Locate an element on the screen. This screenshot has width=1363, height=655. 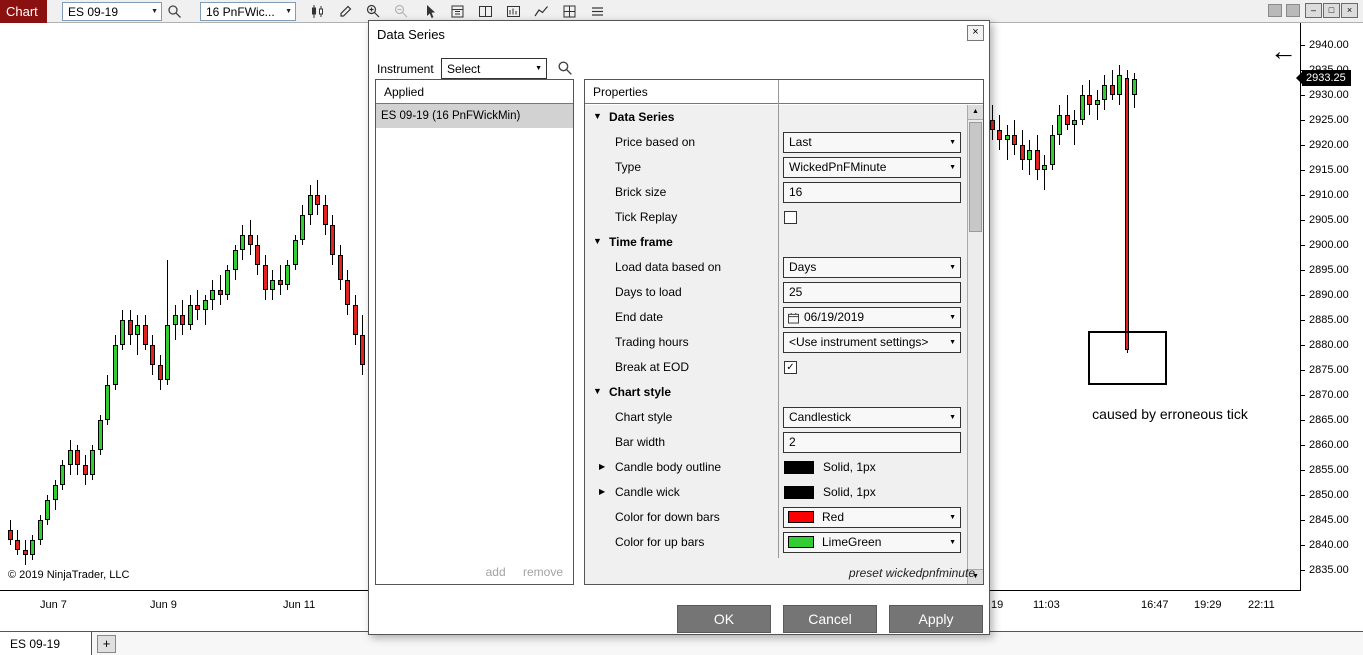
checkbox-unchecked-icon is located at coordinates (790, 217).